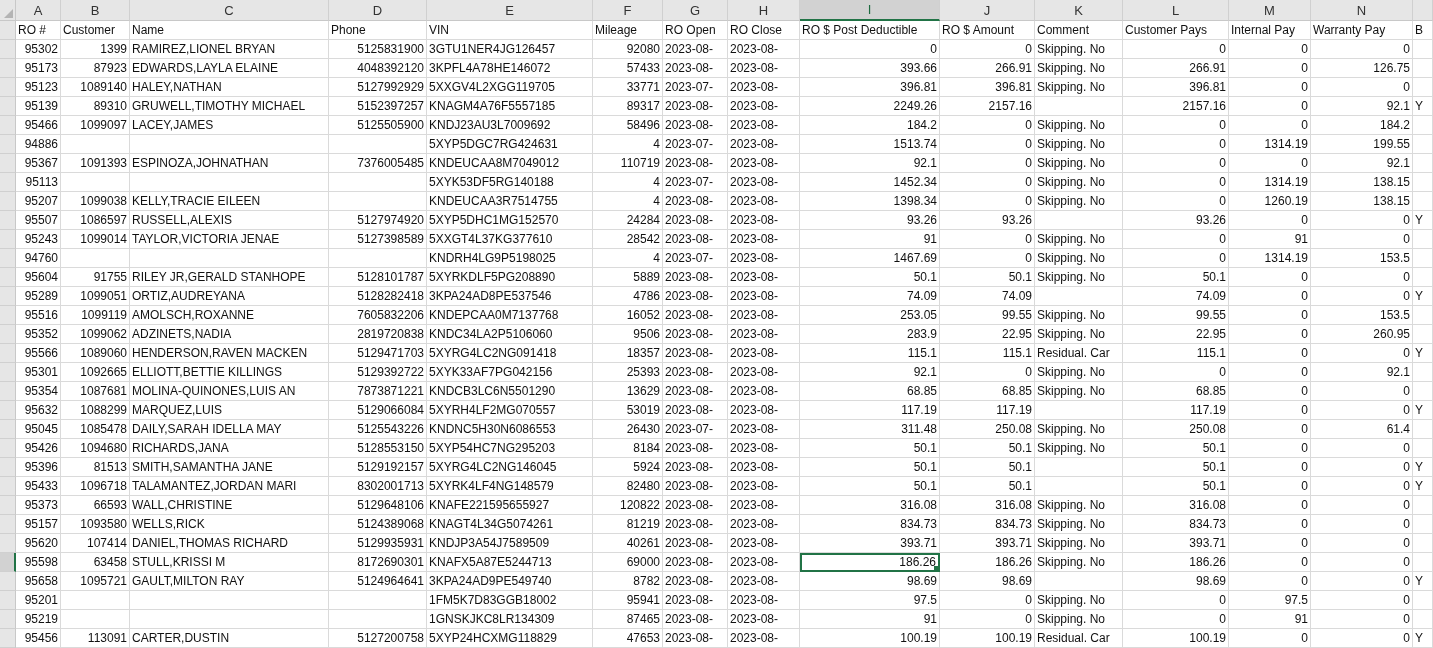 The height and width of the screenshot is (648, 1433). What do you see at coordinates (870, 429) in the screenshot?
I see `table-cell: 311.48` at bounding box center [870, 429].